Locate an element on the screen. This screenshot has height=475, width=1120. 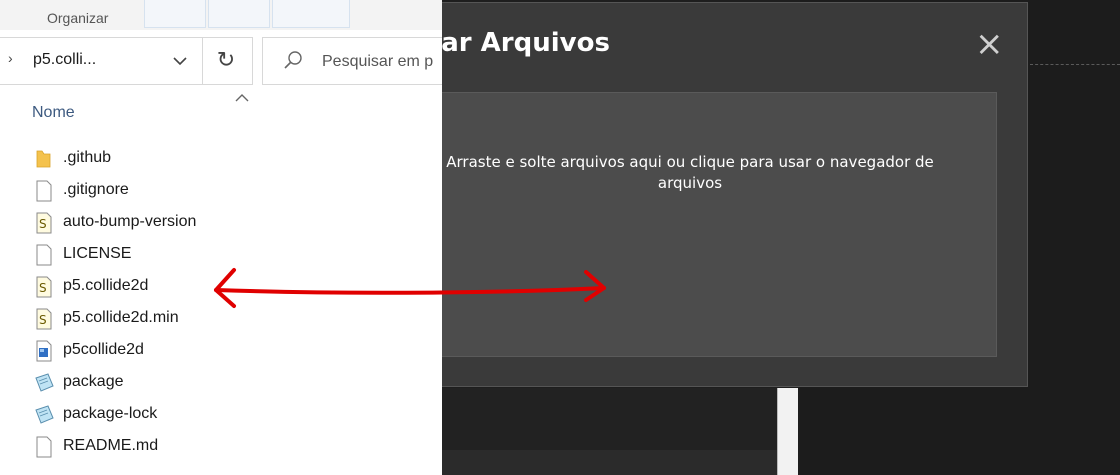
file-name: package-lock is located at coordinates (110, 413).